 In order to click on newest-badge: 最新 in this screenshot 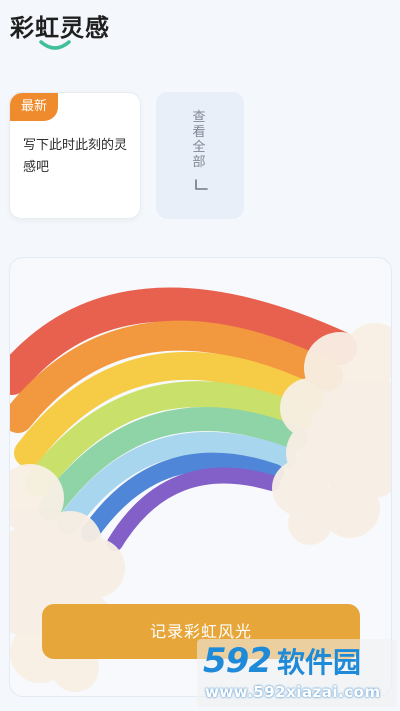, I will do `click(34, 107)`.